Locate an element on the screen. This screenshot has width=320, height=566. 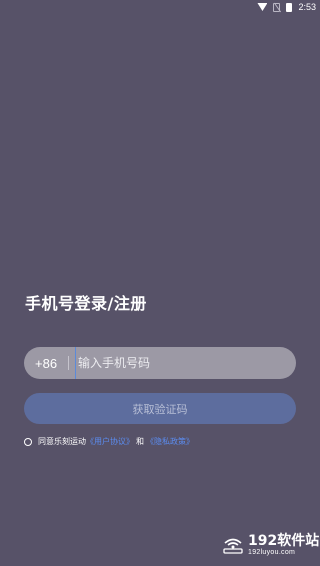
agreement-and: 和 is located at coordinates (140, 441).